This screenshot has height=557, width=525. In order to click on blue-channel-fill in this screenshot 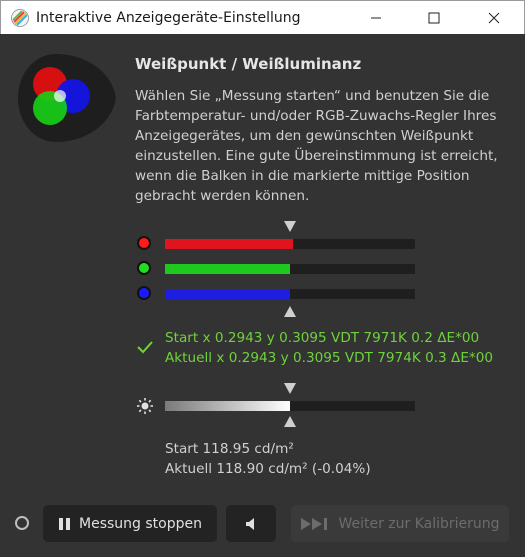, I will do `click(227, 294)`.